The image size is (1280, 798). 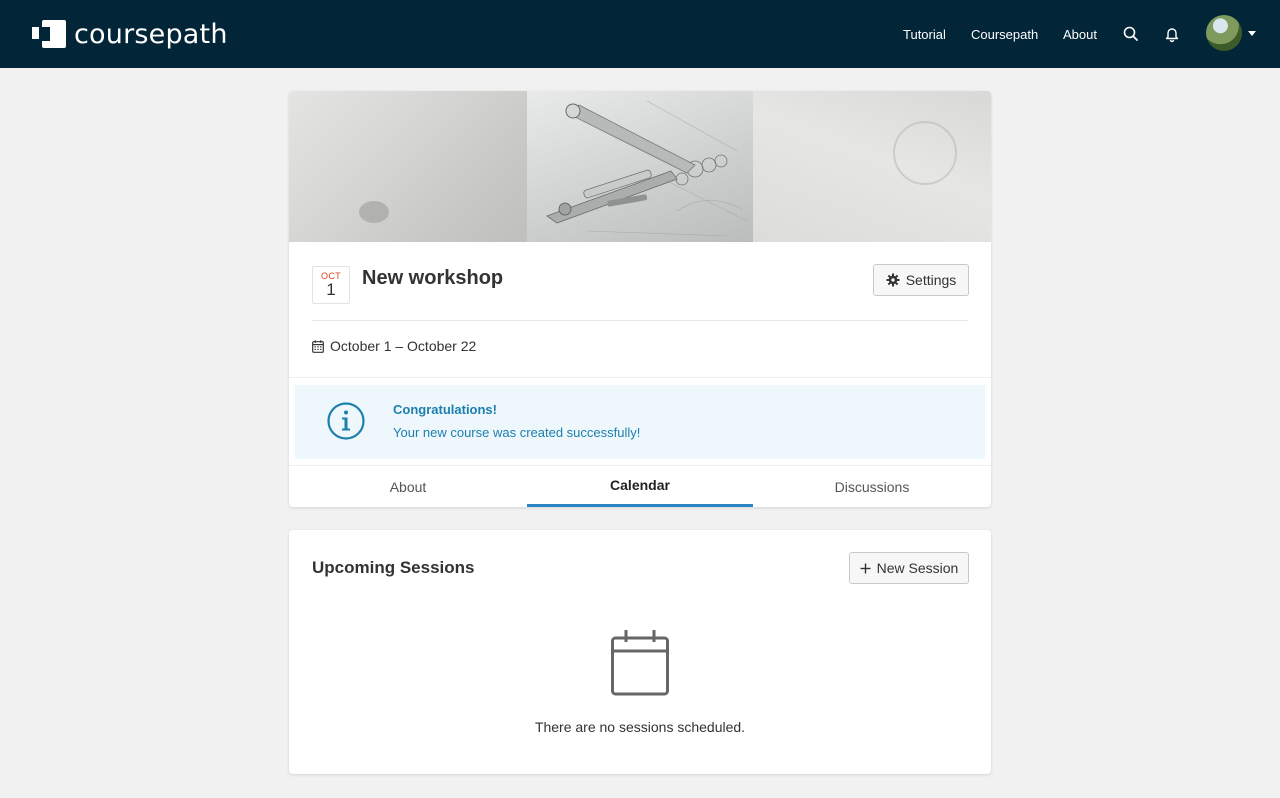 I want to click on caret-down-icon, so click(x=1252, y=33).